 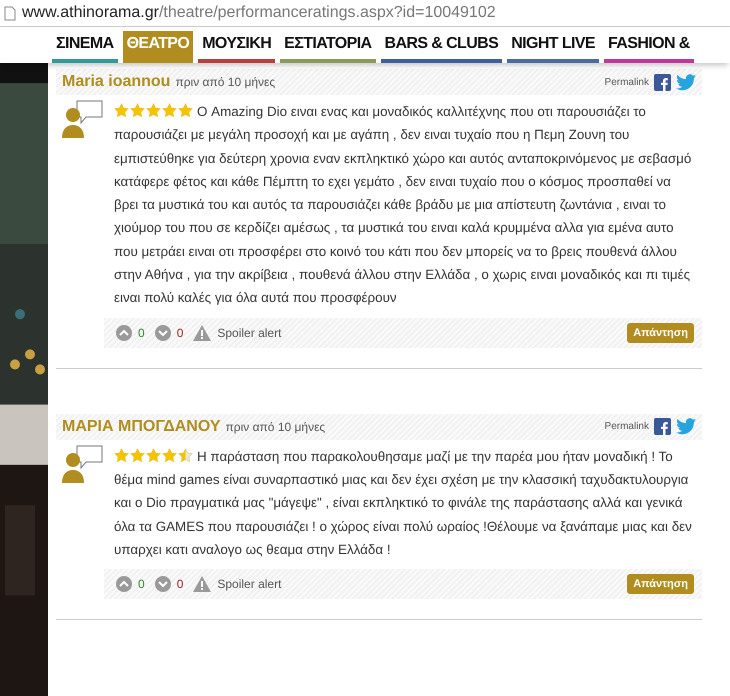 I want to click on nav-tab: BARS & CLUBS, so click(x=441, y=47).